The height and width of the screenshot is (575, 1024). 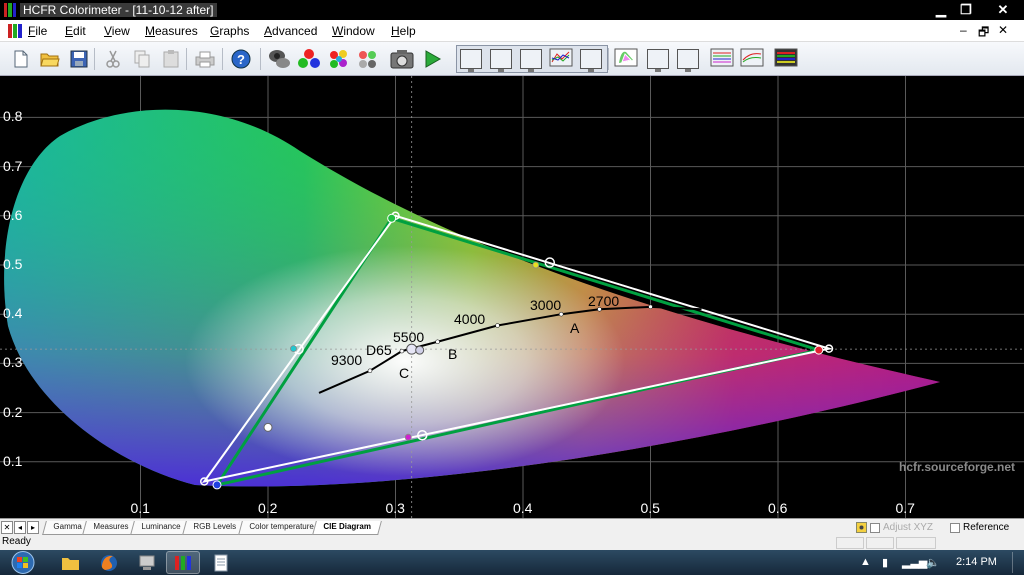 I want to click on curve-graph-icon, so click(x=752, y=57).